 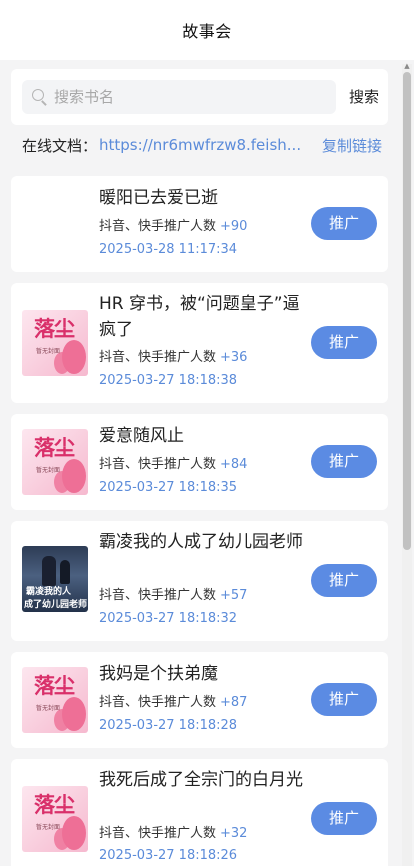 I want to click on cover-title: 霸凌我的人, so click(x=49, y=592).